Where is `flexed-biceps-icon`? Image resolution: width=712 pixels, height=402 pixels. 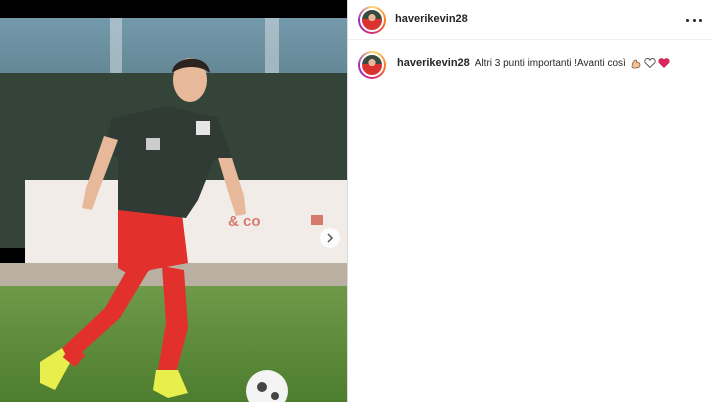
flexed-biceps-icon is located at coordinates (636, 64).